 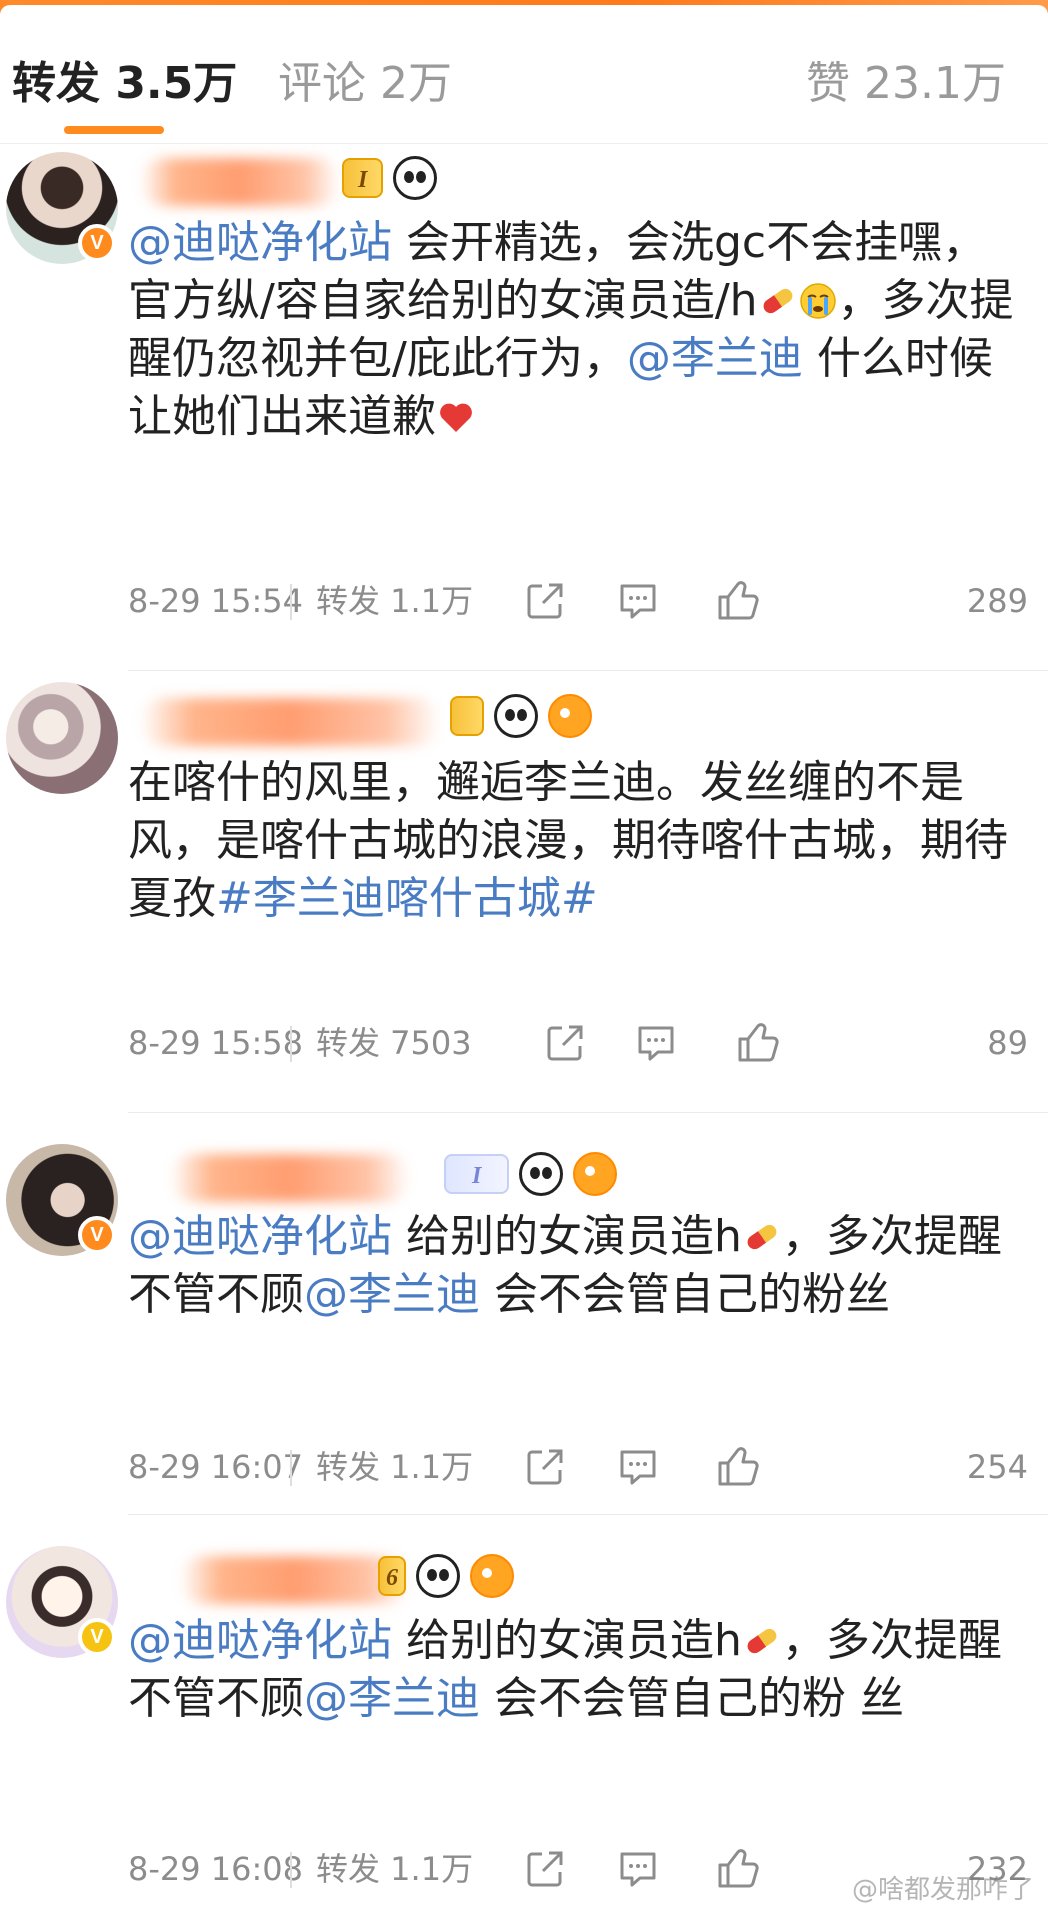 What do you see at coordinates (467, 716) in the screenshot?
I see `member-level-badge` at bounding box center [467, 716].